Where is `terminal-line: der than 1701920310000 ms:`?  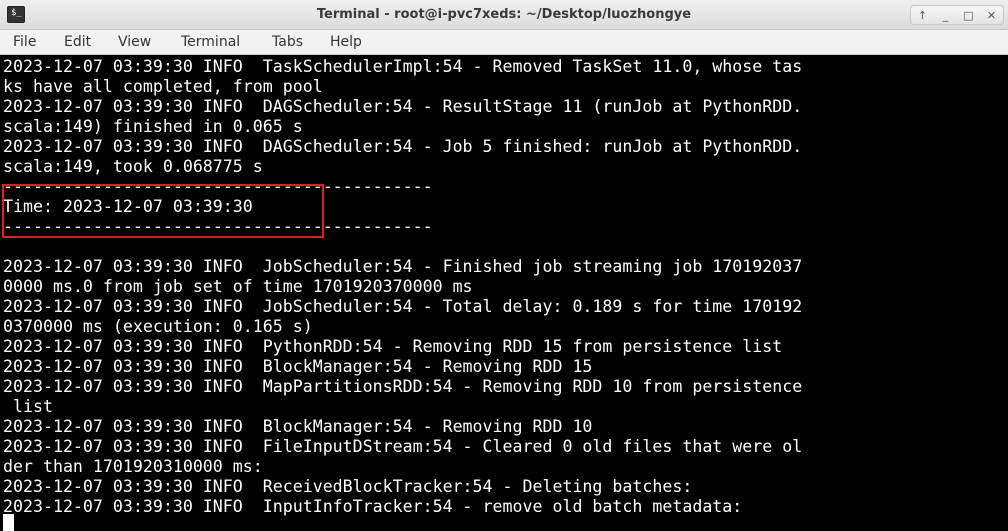
terminal-line: der than 1701920310000 ms: is located at coordinates (133, 466).